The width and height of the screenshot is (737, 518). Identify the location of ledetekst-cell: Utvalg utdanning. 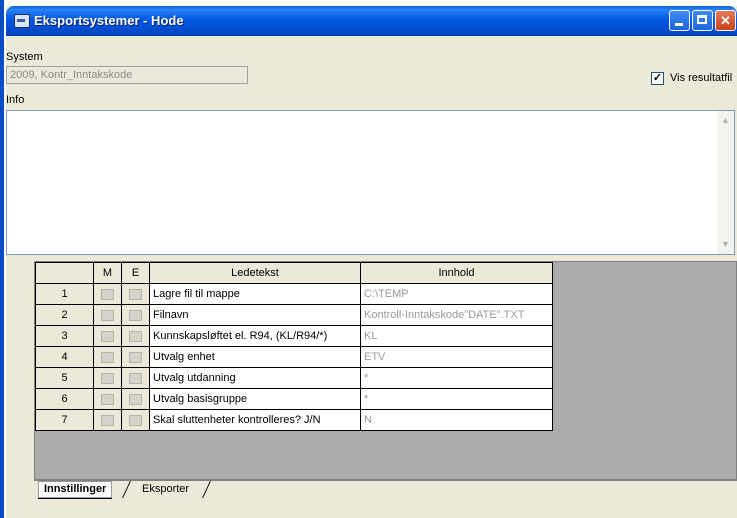
(255, 378).